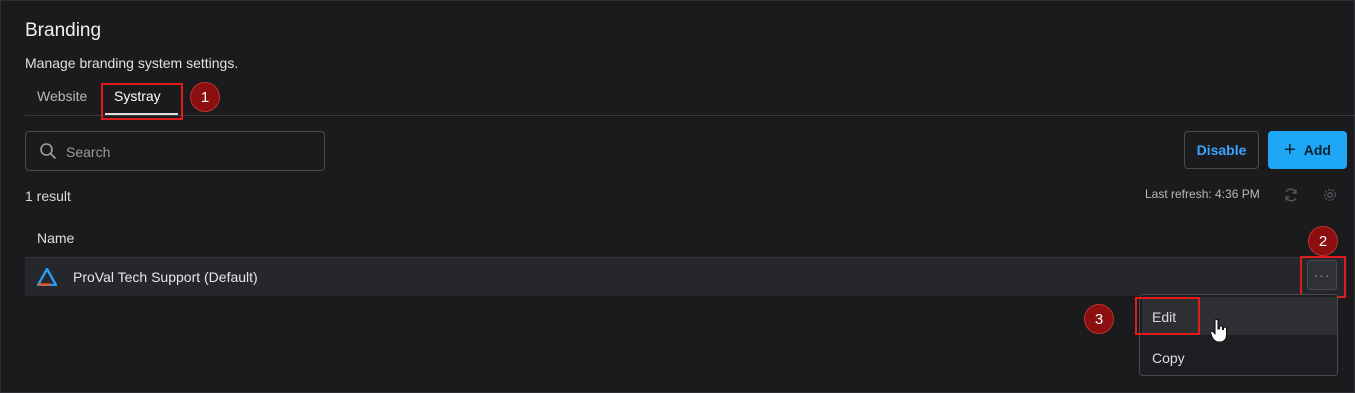 Image resolution: width=1355 pixels, height=393 pixels. I want to click on last-refresh-text: Last refresh: 4:36 PM, so click(1202, 194).